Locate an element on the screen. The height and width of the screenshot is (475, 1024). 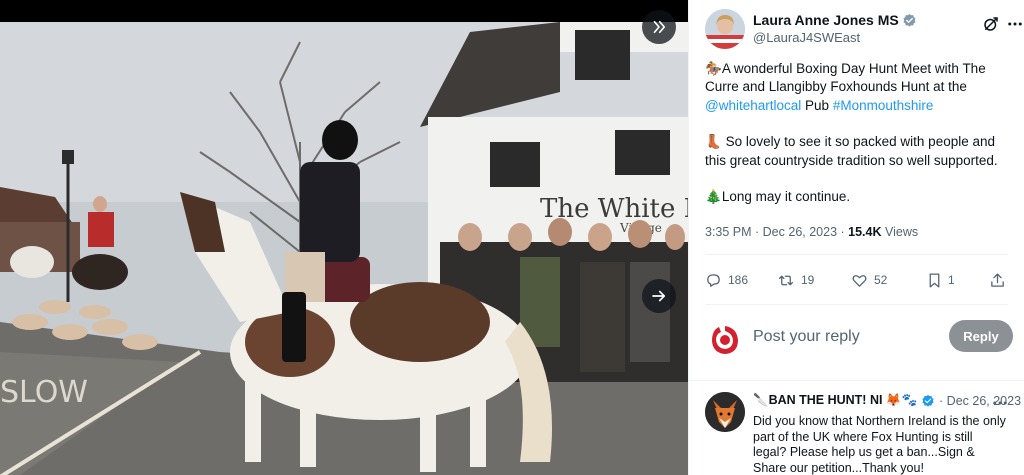
author-name: Laura Anne Jones MS is located at coordinates (835, 20).